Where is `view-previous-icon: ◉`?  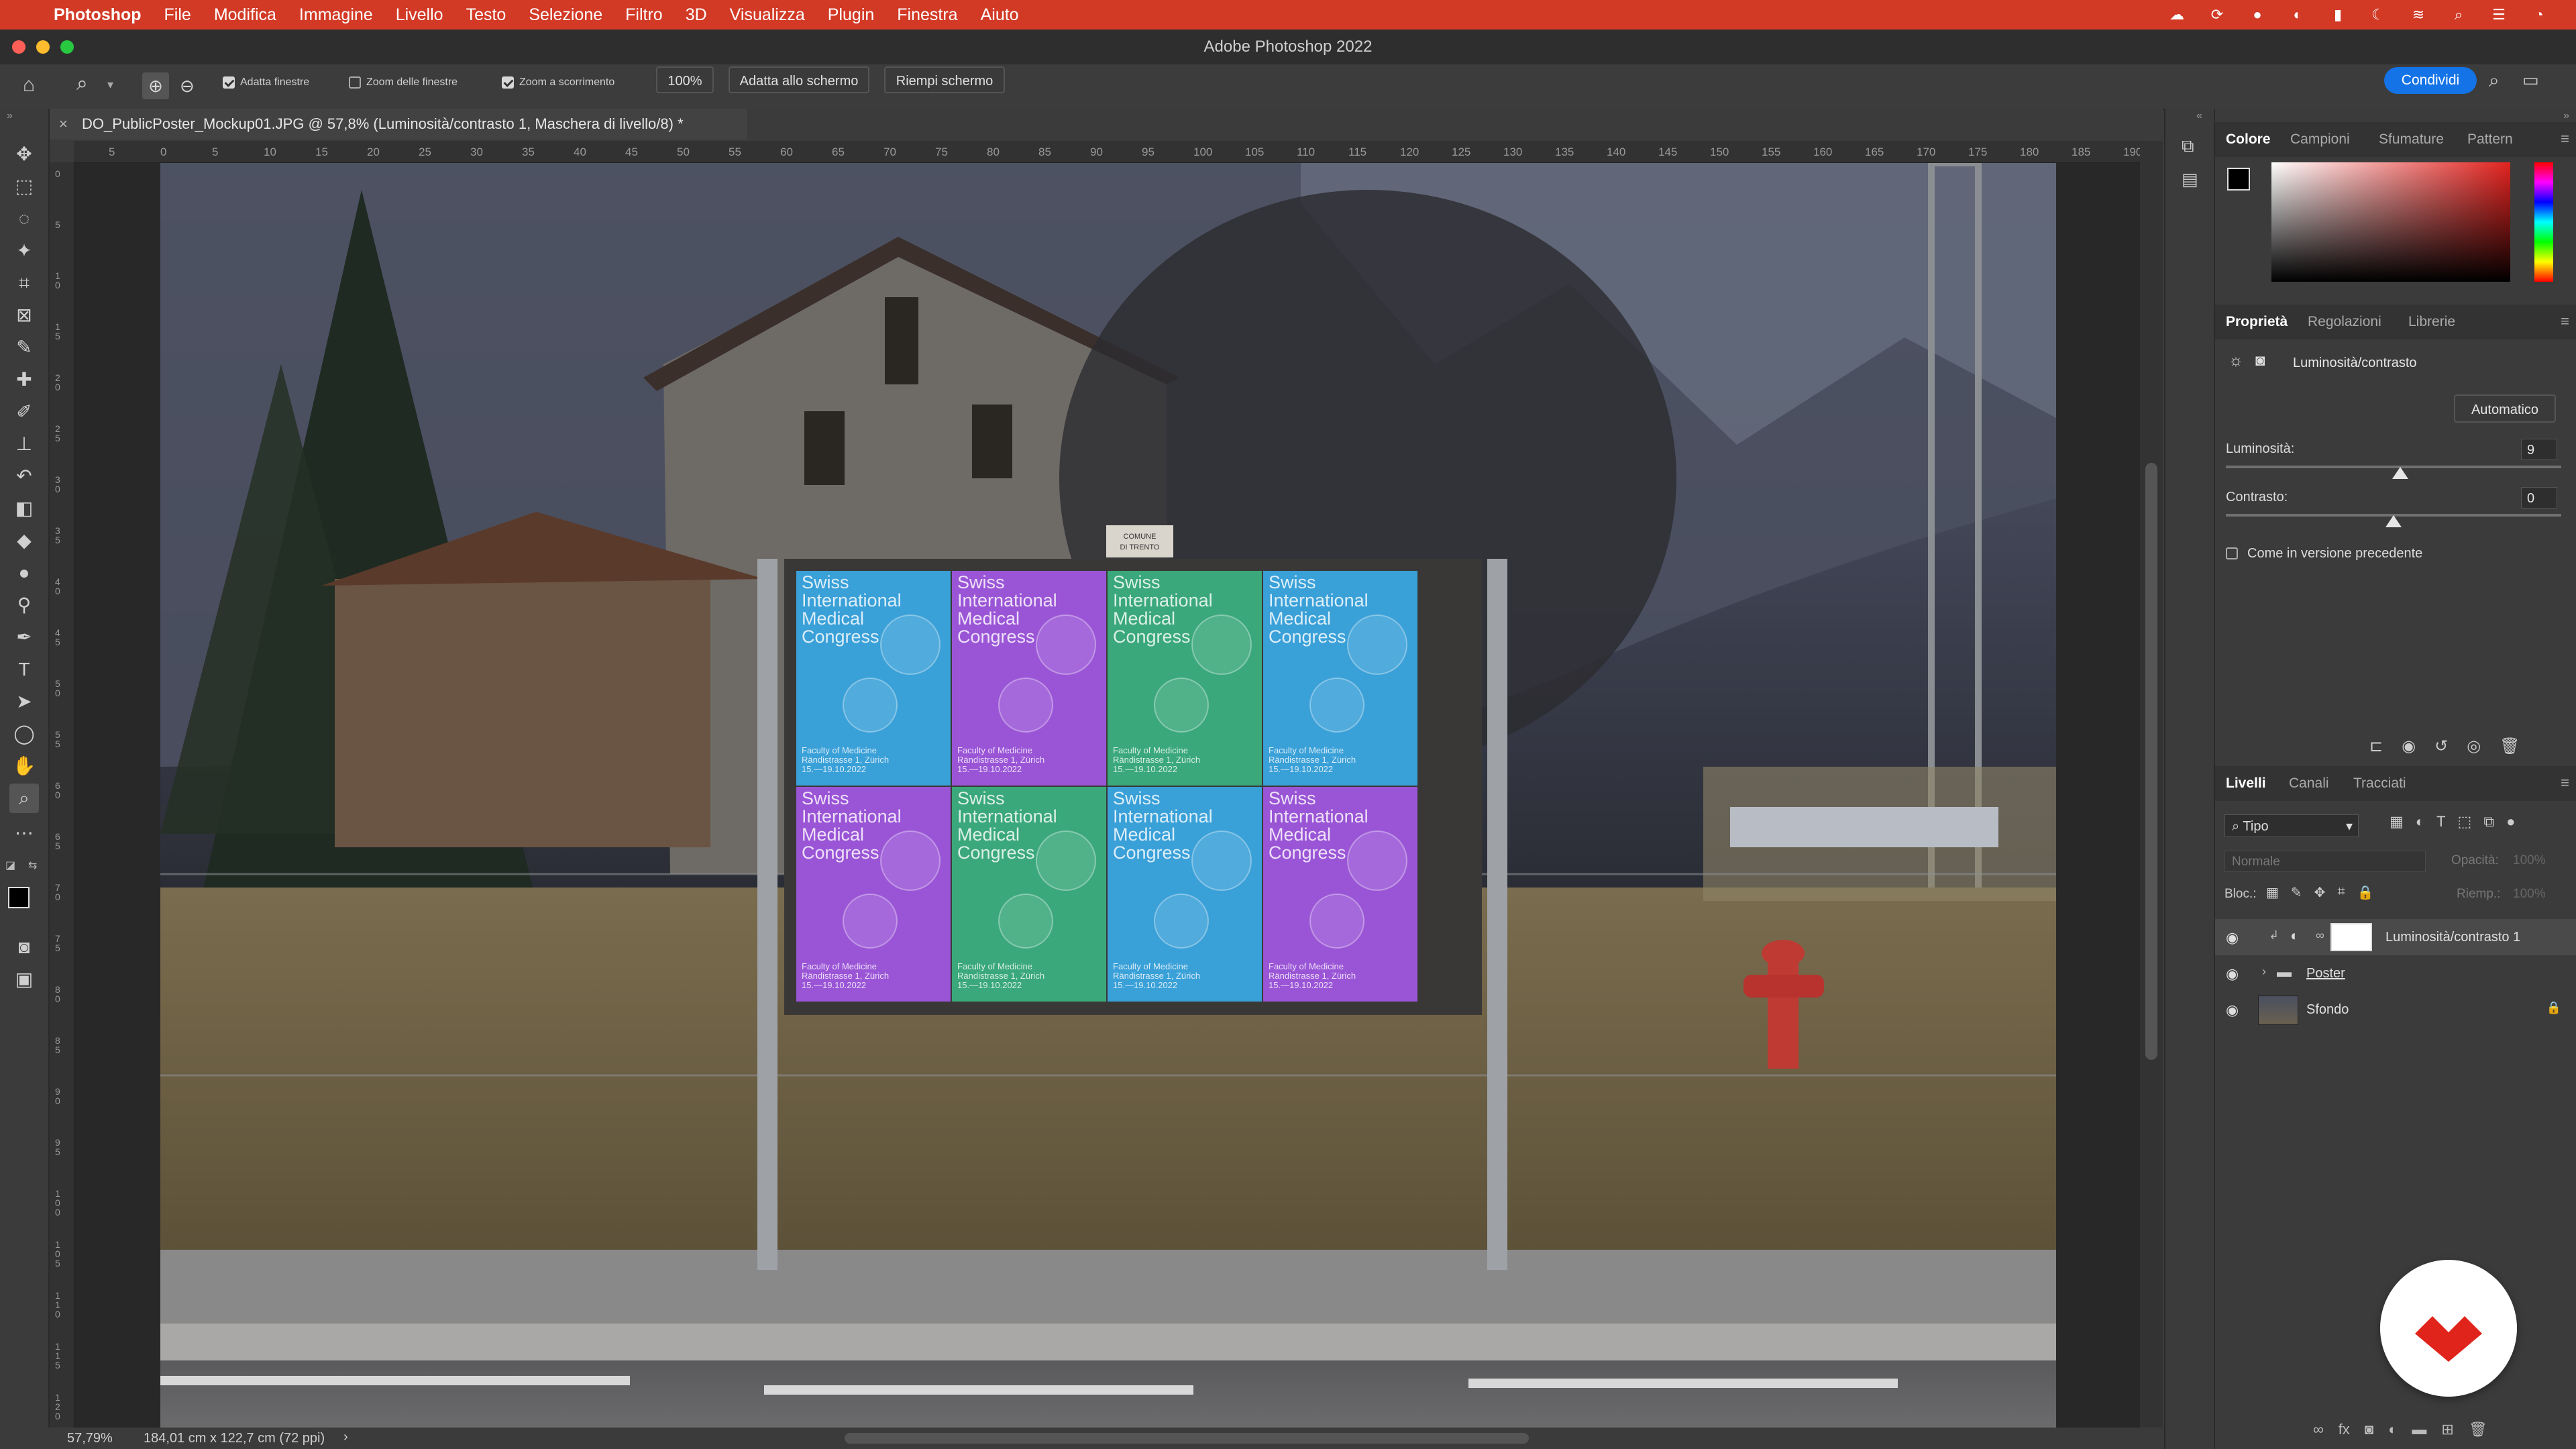
view-previous-icon: ◉ is located at coordinates (2409, 746).